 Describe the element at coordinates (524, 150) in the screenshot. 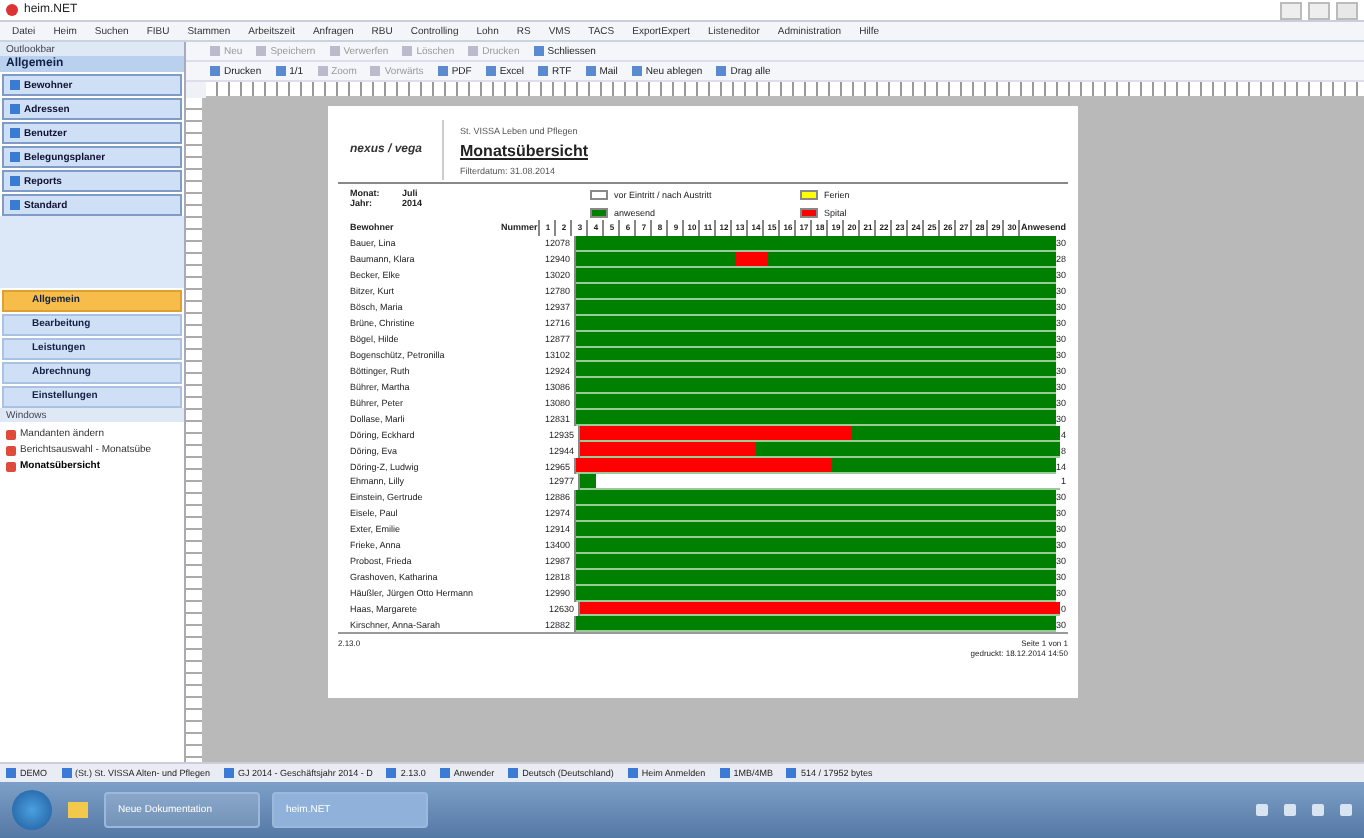

I see `report-title: Monatsübersicht` at that location.